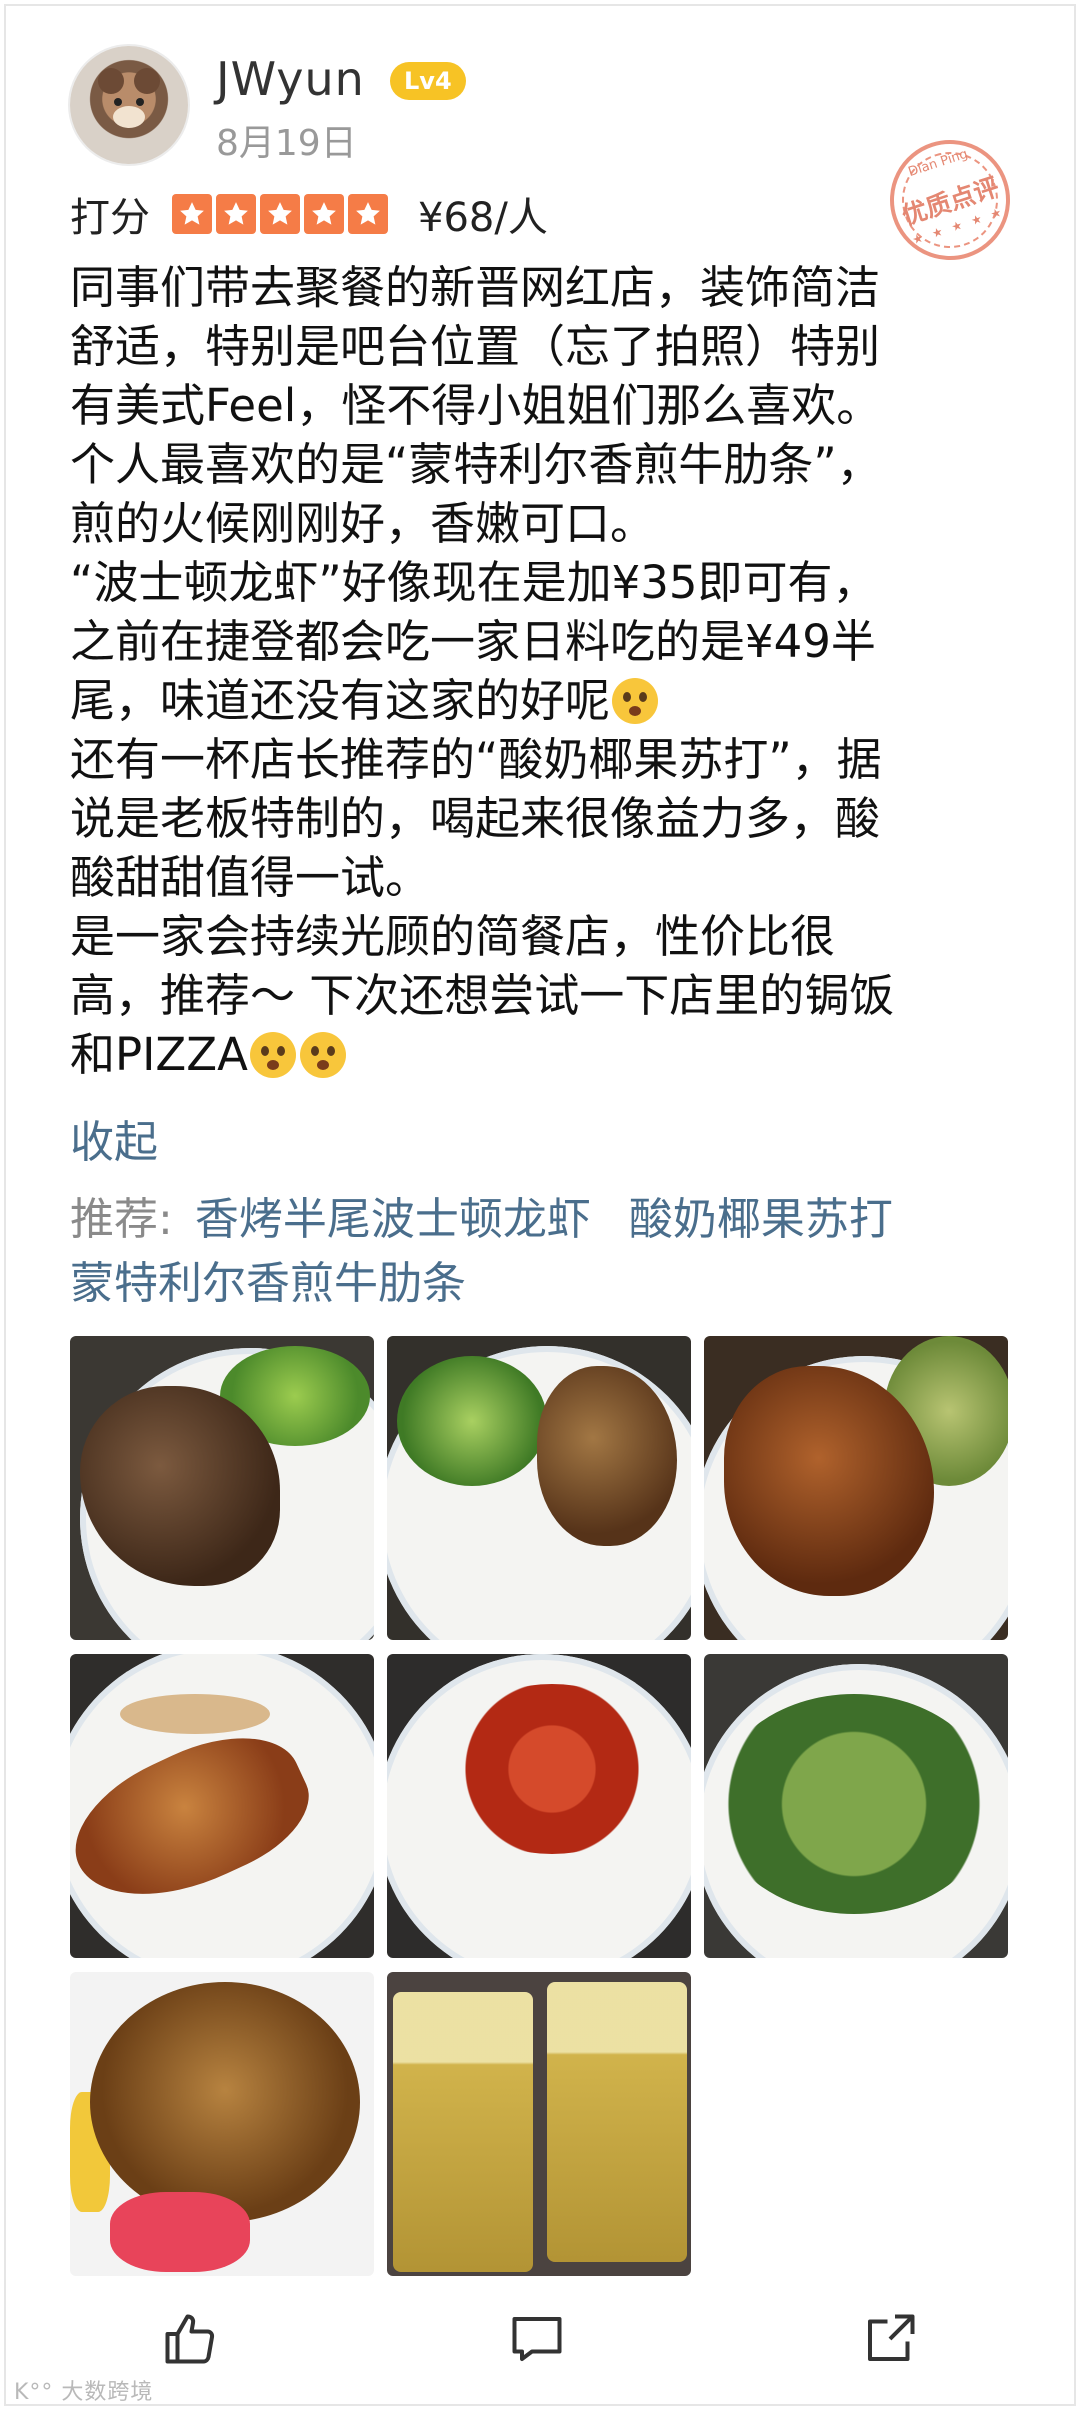 This screenshot has height=2410, width=1080. I want to click on heart-eyes-emoji-icon, so click(322, 1055).